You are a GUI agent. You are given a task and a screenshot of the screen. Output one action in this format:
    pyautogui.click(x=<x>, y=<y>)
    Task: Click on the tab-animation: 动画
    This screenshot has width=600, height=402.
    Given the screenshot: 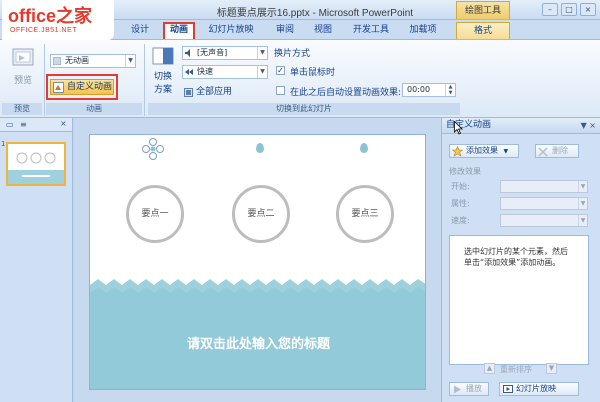 What is the action you would take?
    pyautogui.click(x=179, y=30)
    